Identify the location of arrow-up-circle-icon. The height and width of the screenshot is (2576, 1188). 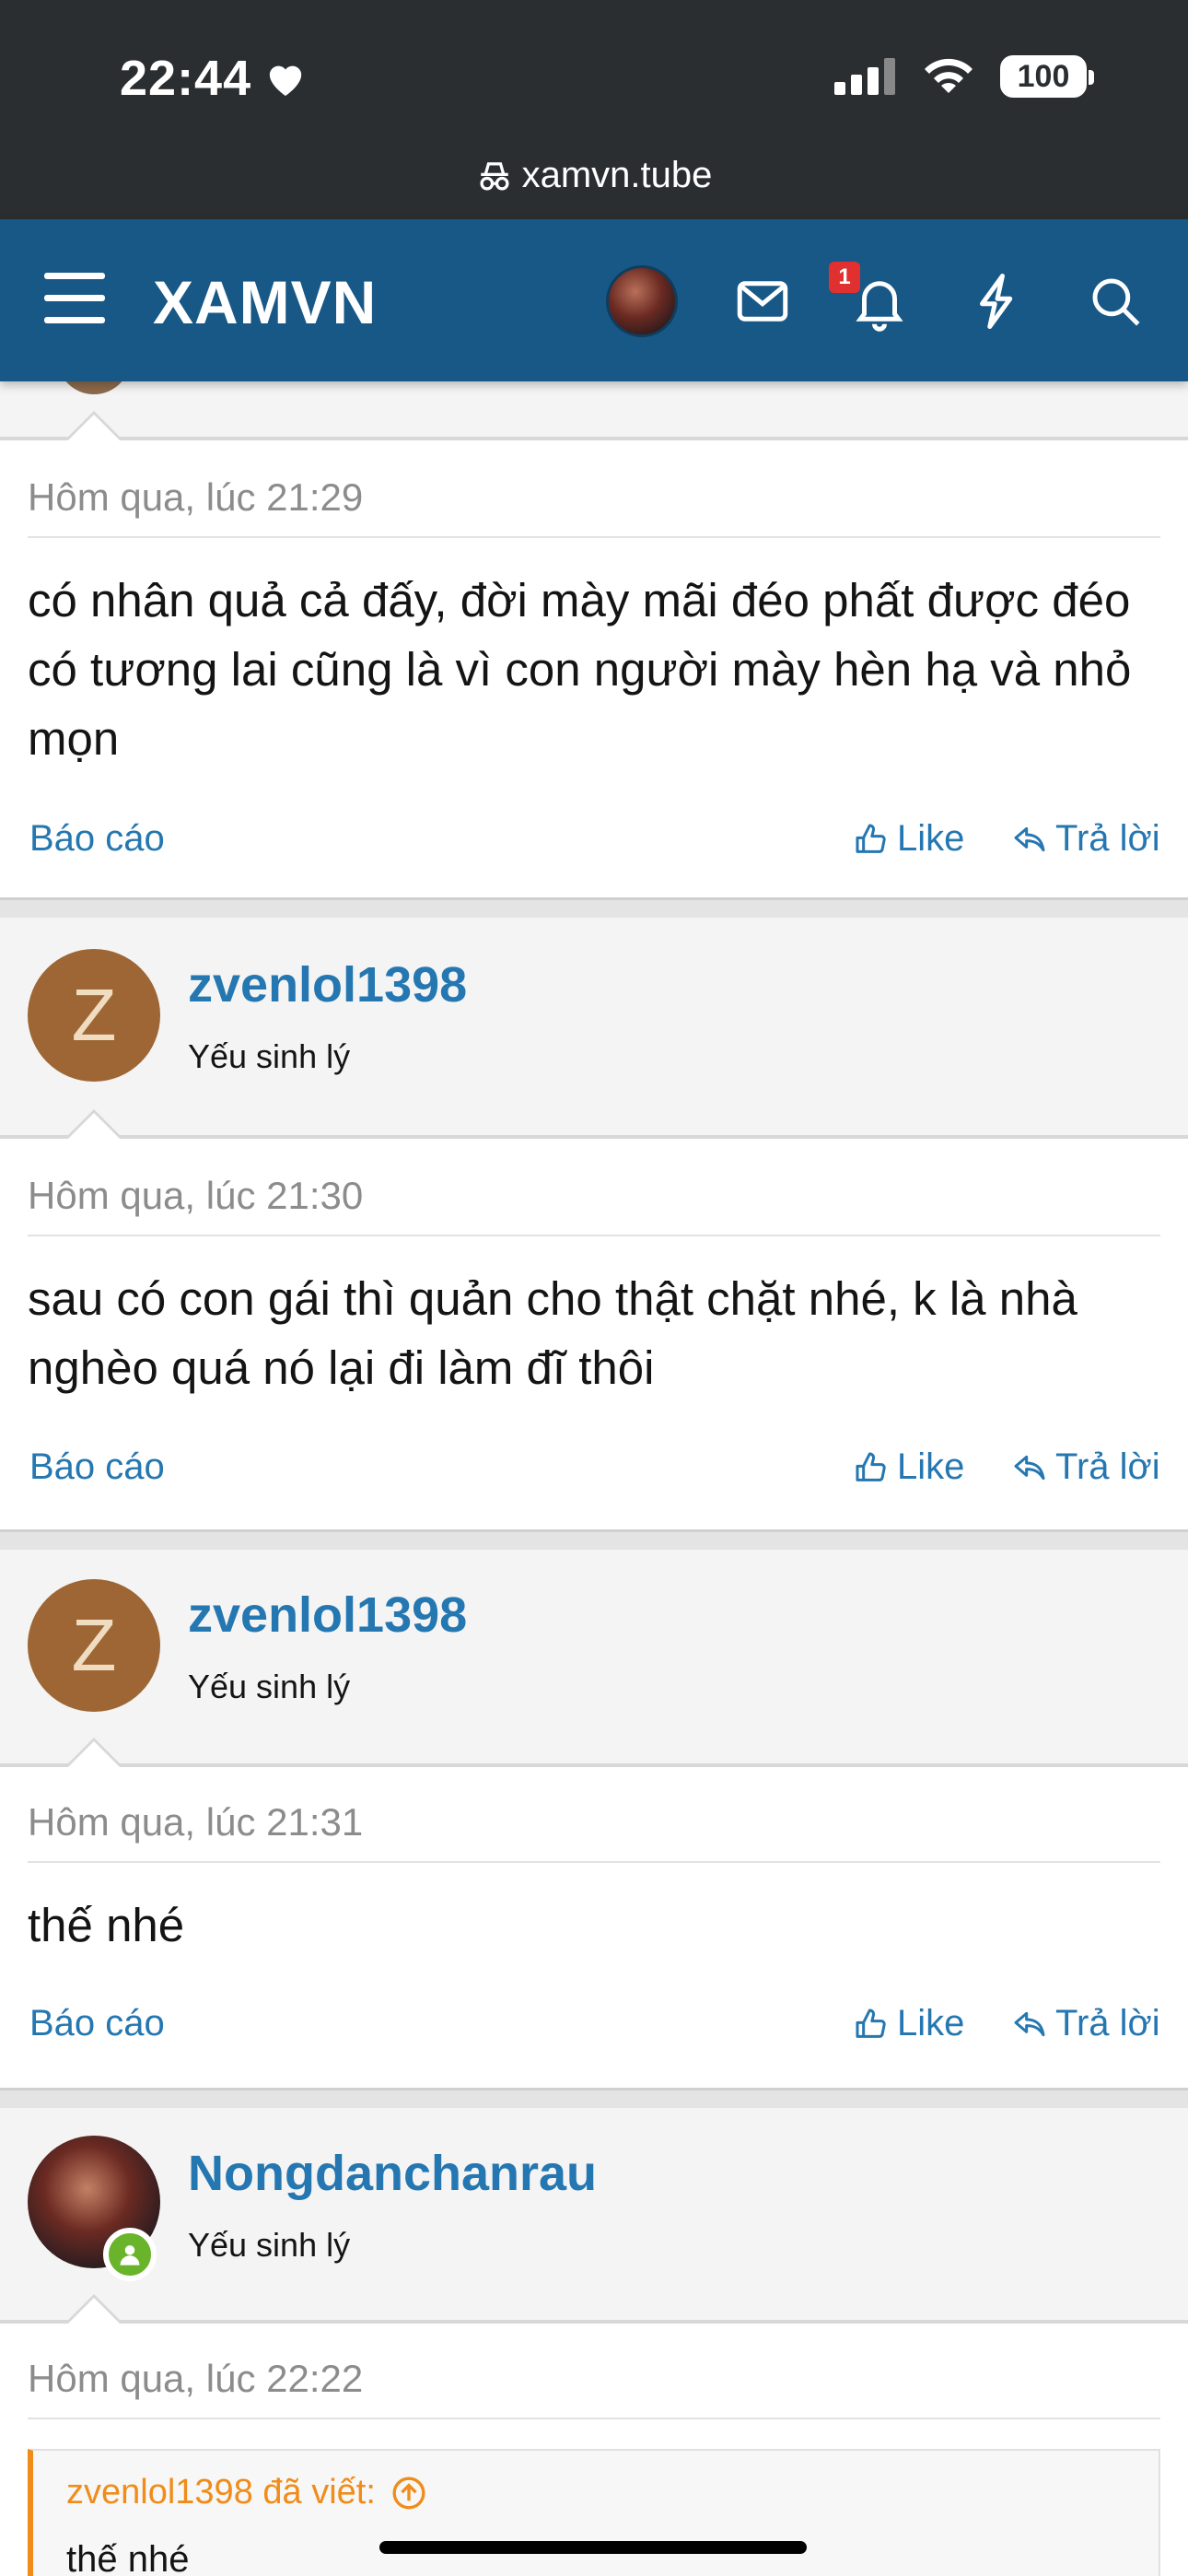
(408, 2493).